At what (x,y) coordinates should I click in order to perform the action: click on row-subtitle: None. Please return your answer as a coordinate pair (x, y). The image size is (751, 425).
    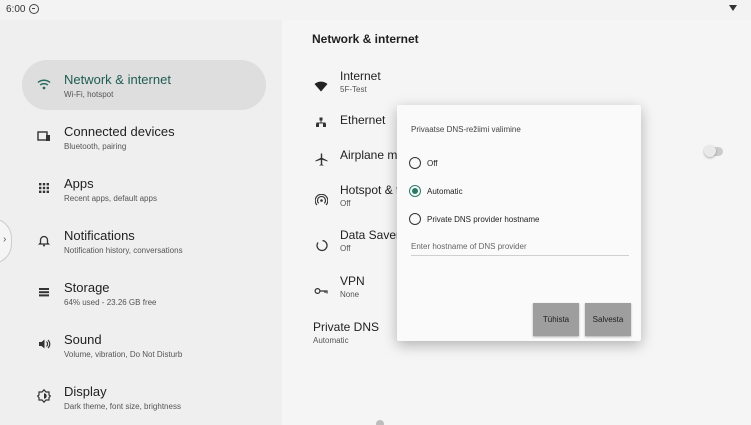
    Looking at the image, I should click on (350, 294).